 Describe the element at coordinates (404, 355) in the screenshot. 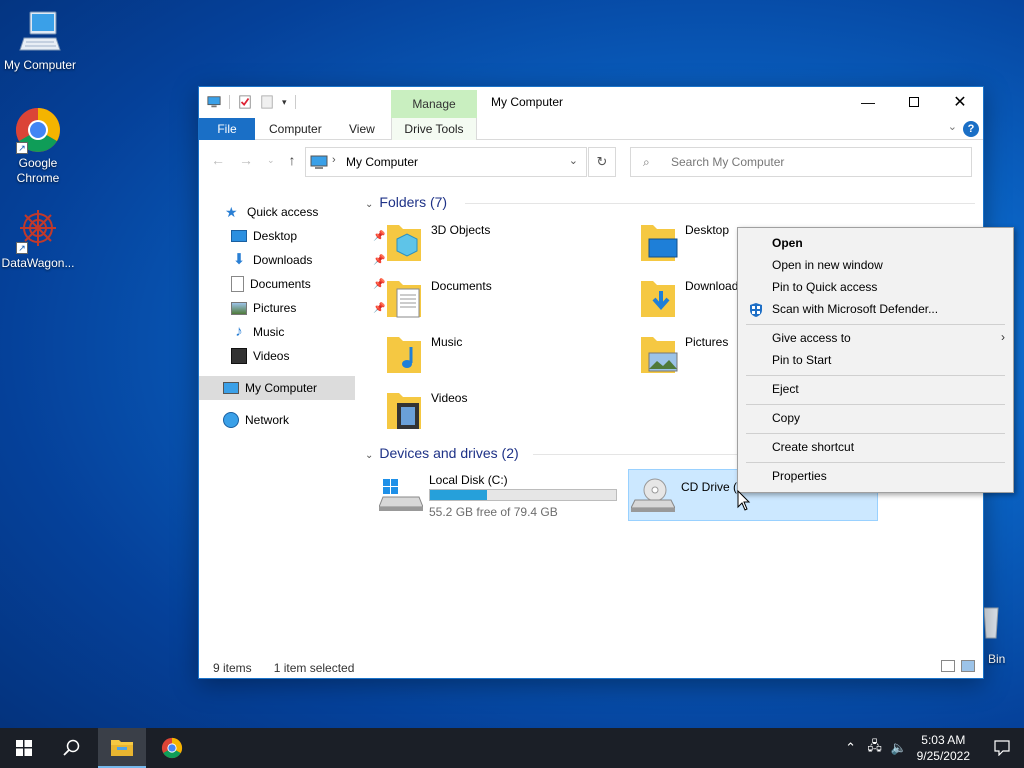

I see `music-folder-icon` at that location.